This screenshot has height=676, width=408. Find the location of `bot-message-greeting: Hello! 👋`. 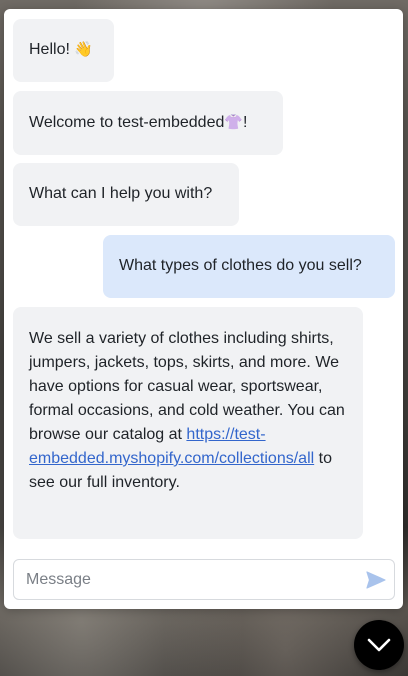

bot-message-greeting: Hello! 👋 is located at coordinates (63, 50).